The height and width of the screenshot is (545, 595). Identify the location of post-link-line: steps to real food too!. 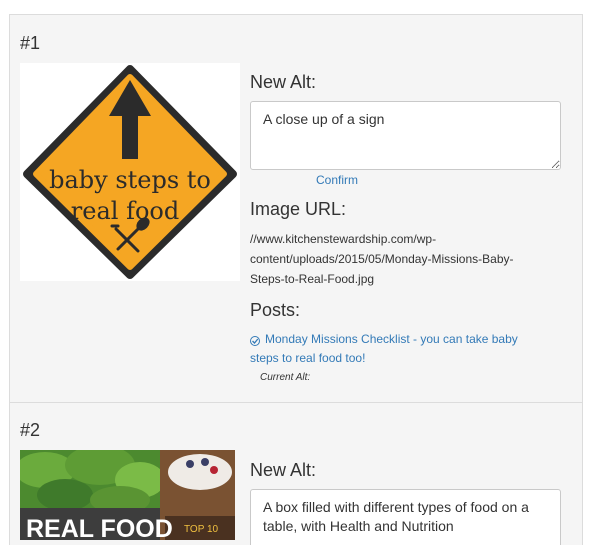
(407, 358).